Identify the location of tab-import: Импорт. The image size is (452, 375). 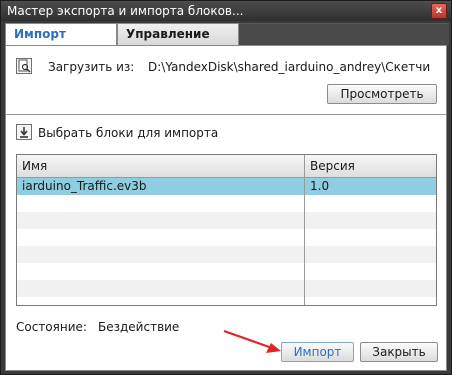
(61, 34).